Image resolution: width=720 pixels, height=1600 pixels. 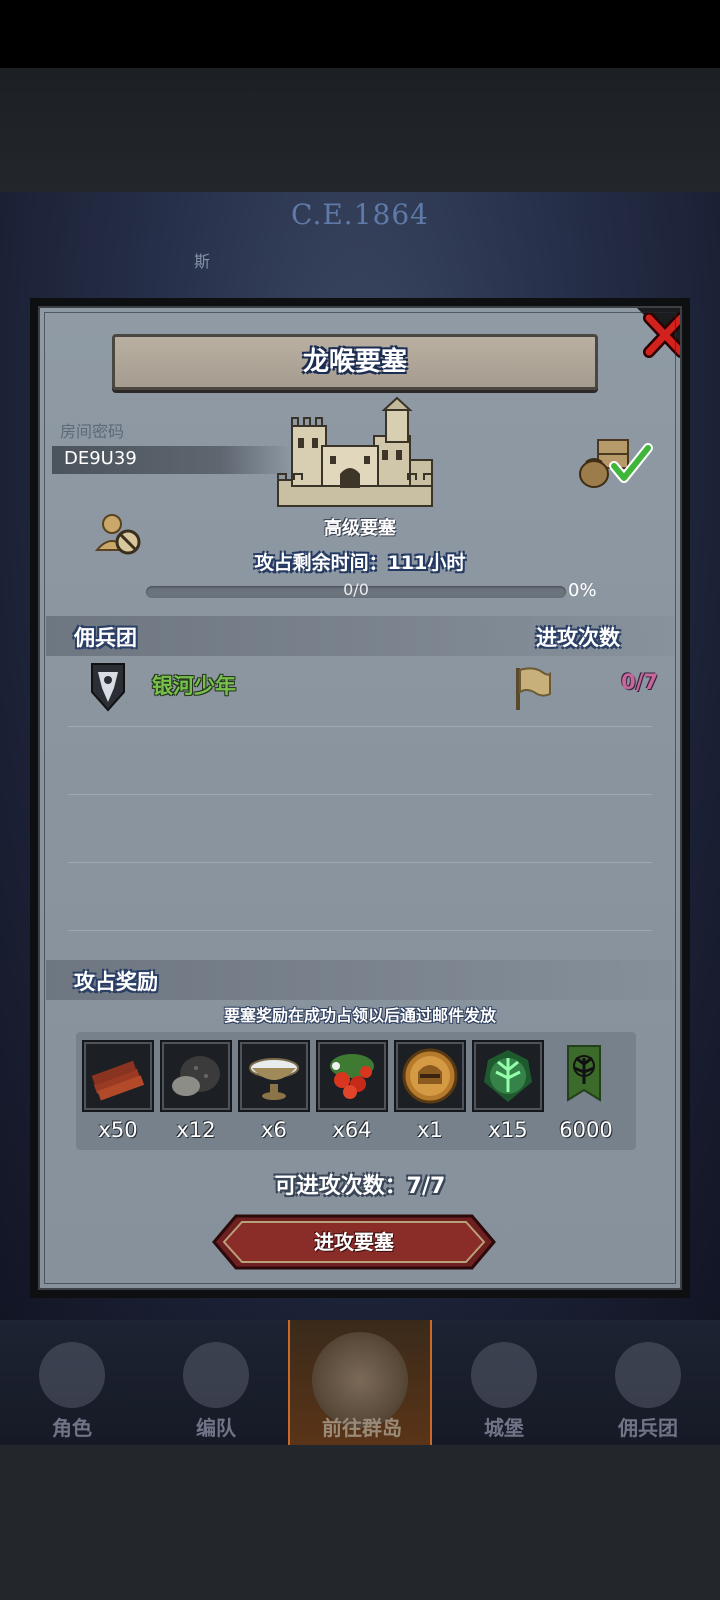 What do you see at coordinates (360, 214) in the screenshot?
I see `background-year: C.E.1864` at bounding box center [360, 214].